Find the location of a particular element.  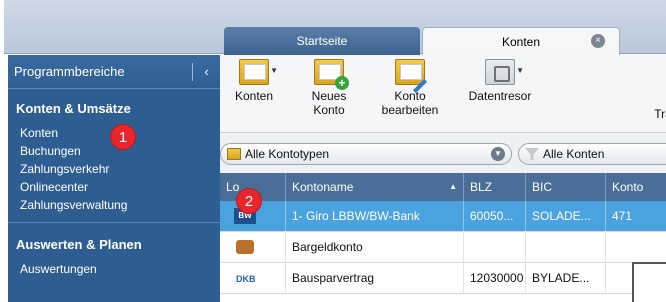

sort-ascending-icon: ▲ is located at coordinates (453, 186).